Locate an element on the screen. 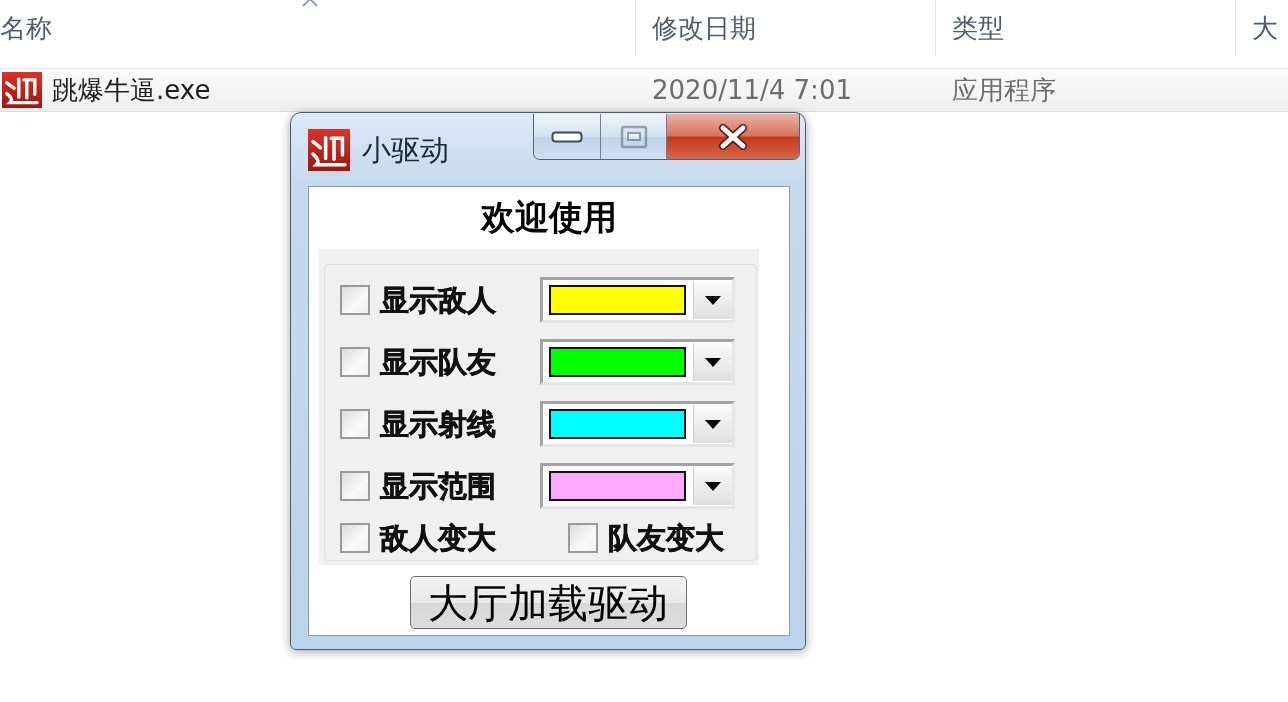 The image size is (1288, 702). checkbox-label: 敌人变大 is located at coordinates (438, 538).